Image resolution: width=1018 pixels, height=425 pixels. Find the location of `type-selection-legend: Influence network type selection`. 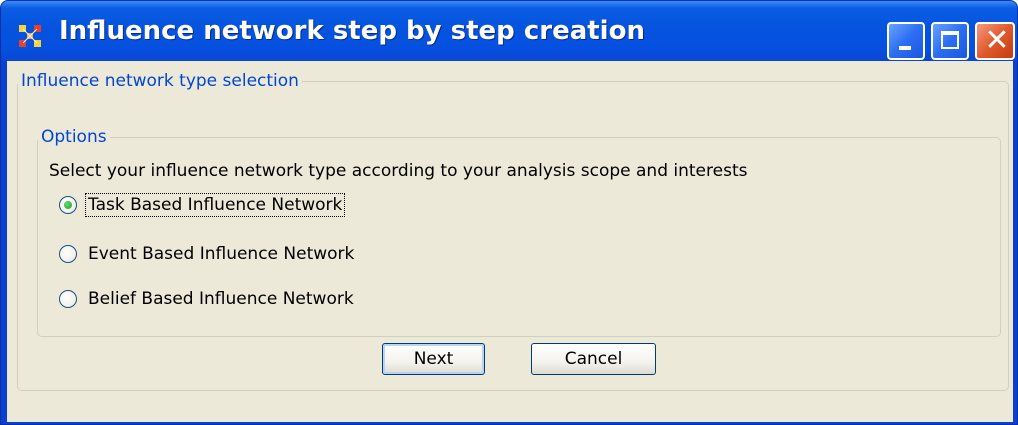

type-selection-legend: Influence network type selection is located at coordinates (160, 81).